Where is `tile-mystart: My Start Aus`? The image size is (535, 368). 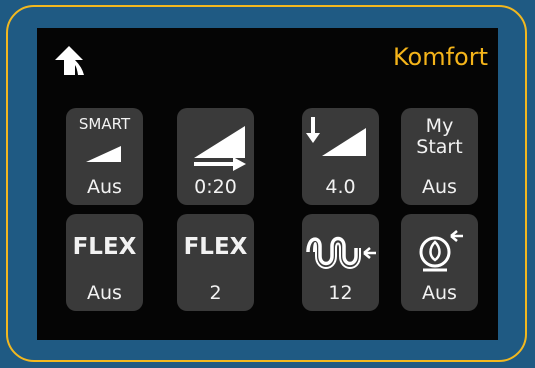
tile-mystart: My Start Aus is located at coordinates (439, 156).